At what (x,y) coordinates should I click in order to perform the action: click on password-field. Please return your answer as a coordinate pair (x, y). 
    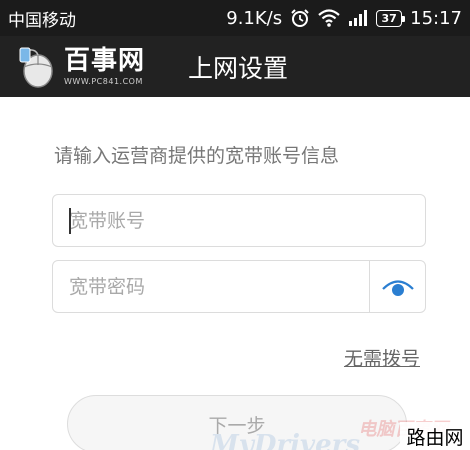
    Looking at the image, I should click on (239, 286).